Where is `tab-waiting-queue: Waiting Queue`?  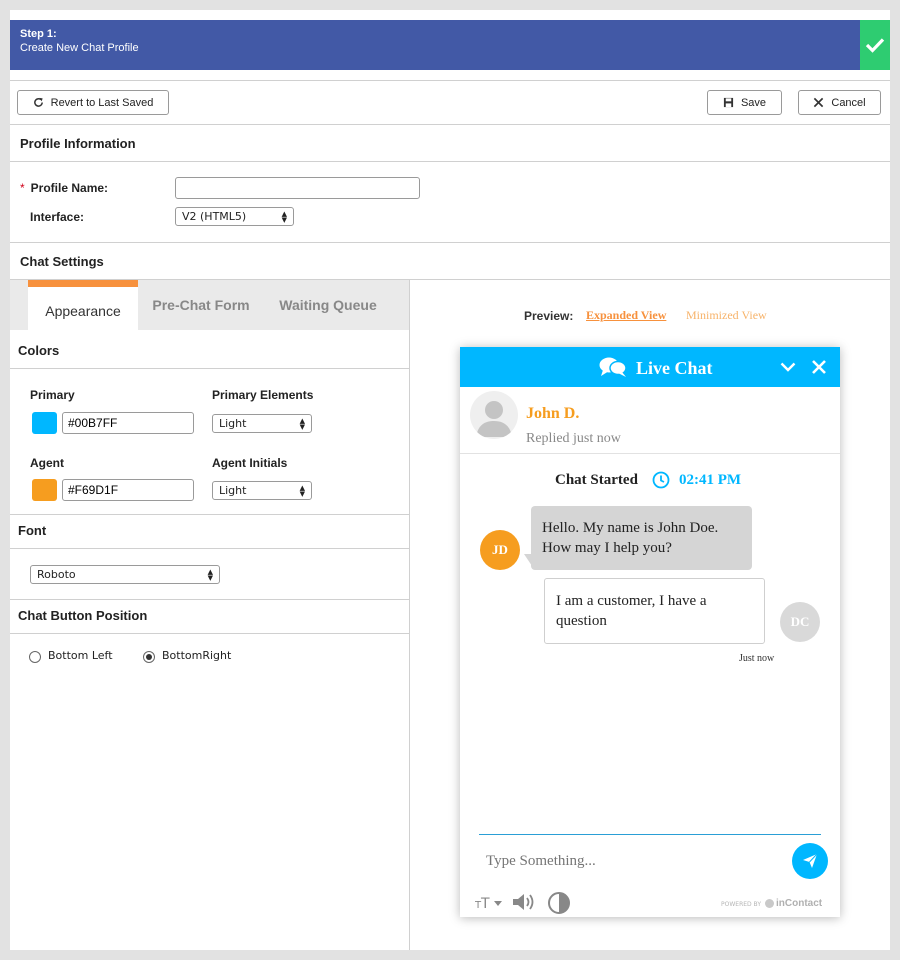 tab-waiting-queue: Waiting Queue is located at coordinates (328, 305).